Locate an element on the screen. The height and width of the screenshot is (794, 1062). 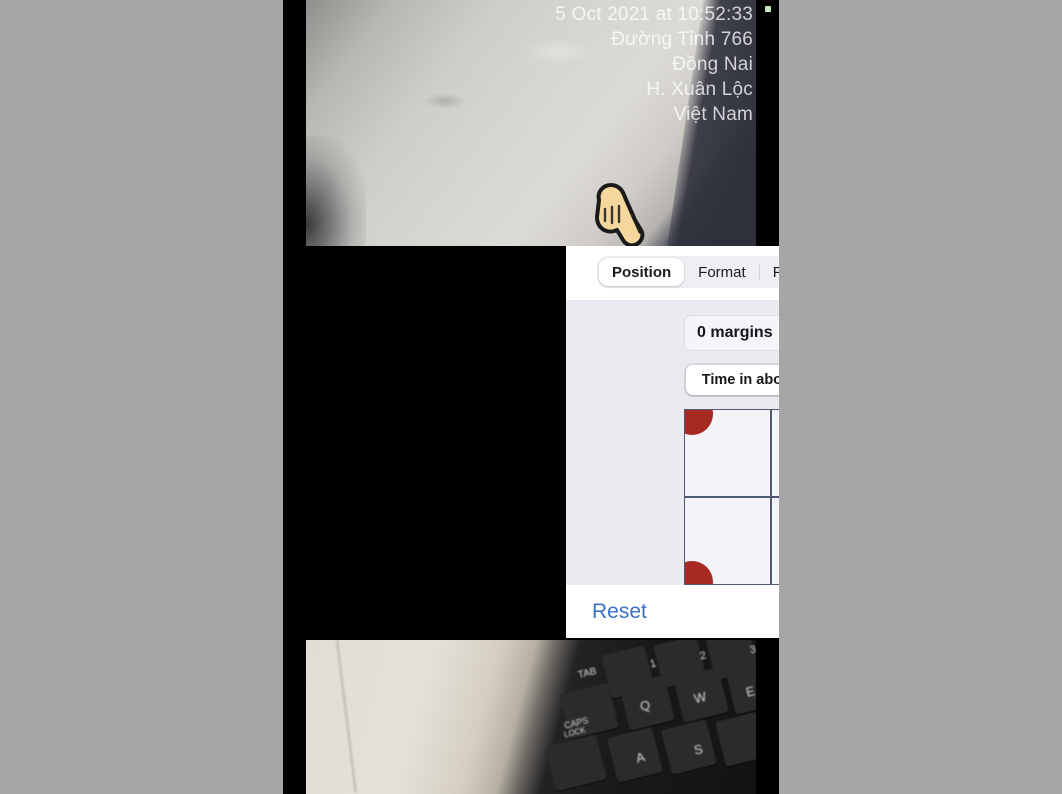
stamp-province: Đồng Nai is located at coordinates (712, 64).